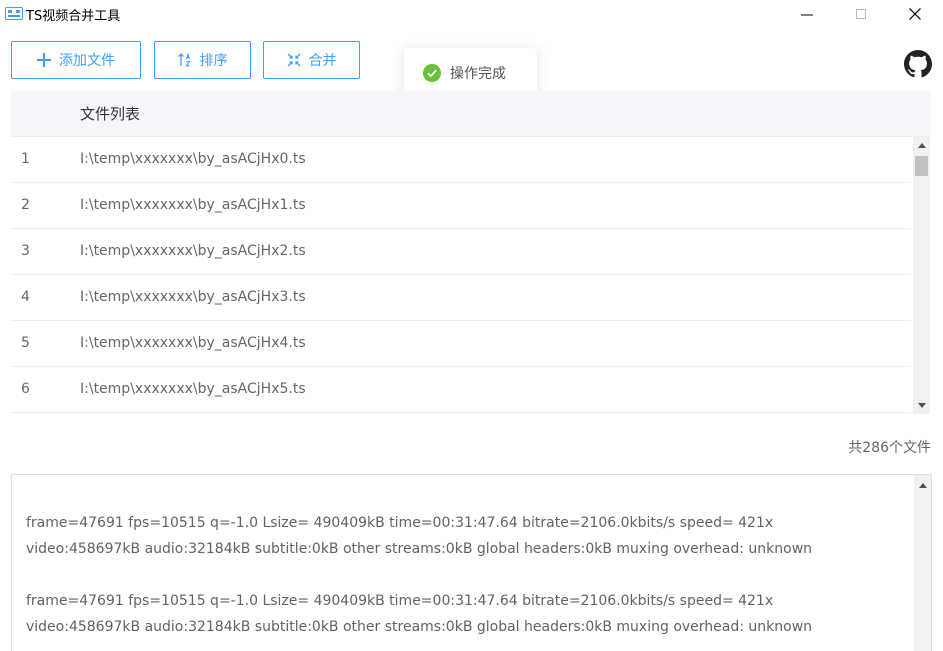 This screenshot has width=943, height=651. What do you see at coordinates (921, 275) in the screenshot?
I see `table-scrollbar` at bounding box center [921, 275].